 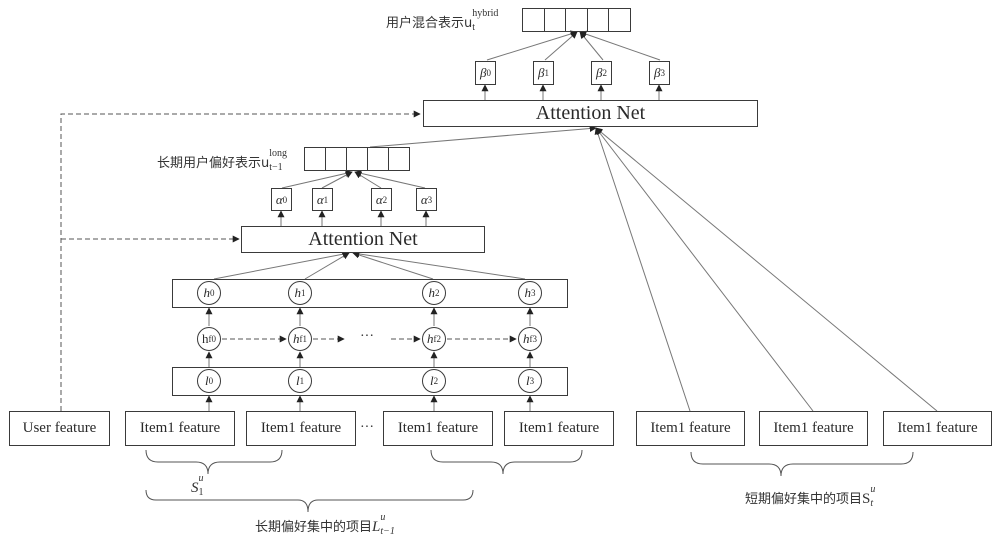 What do you see at coordinates (439, 265) in the screenshot?
I see `edge-h3-midattn` at bounding box center [439, 265].